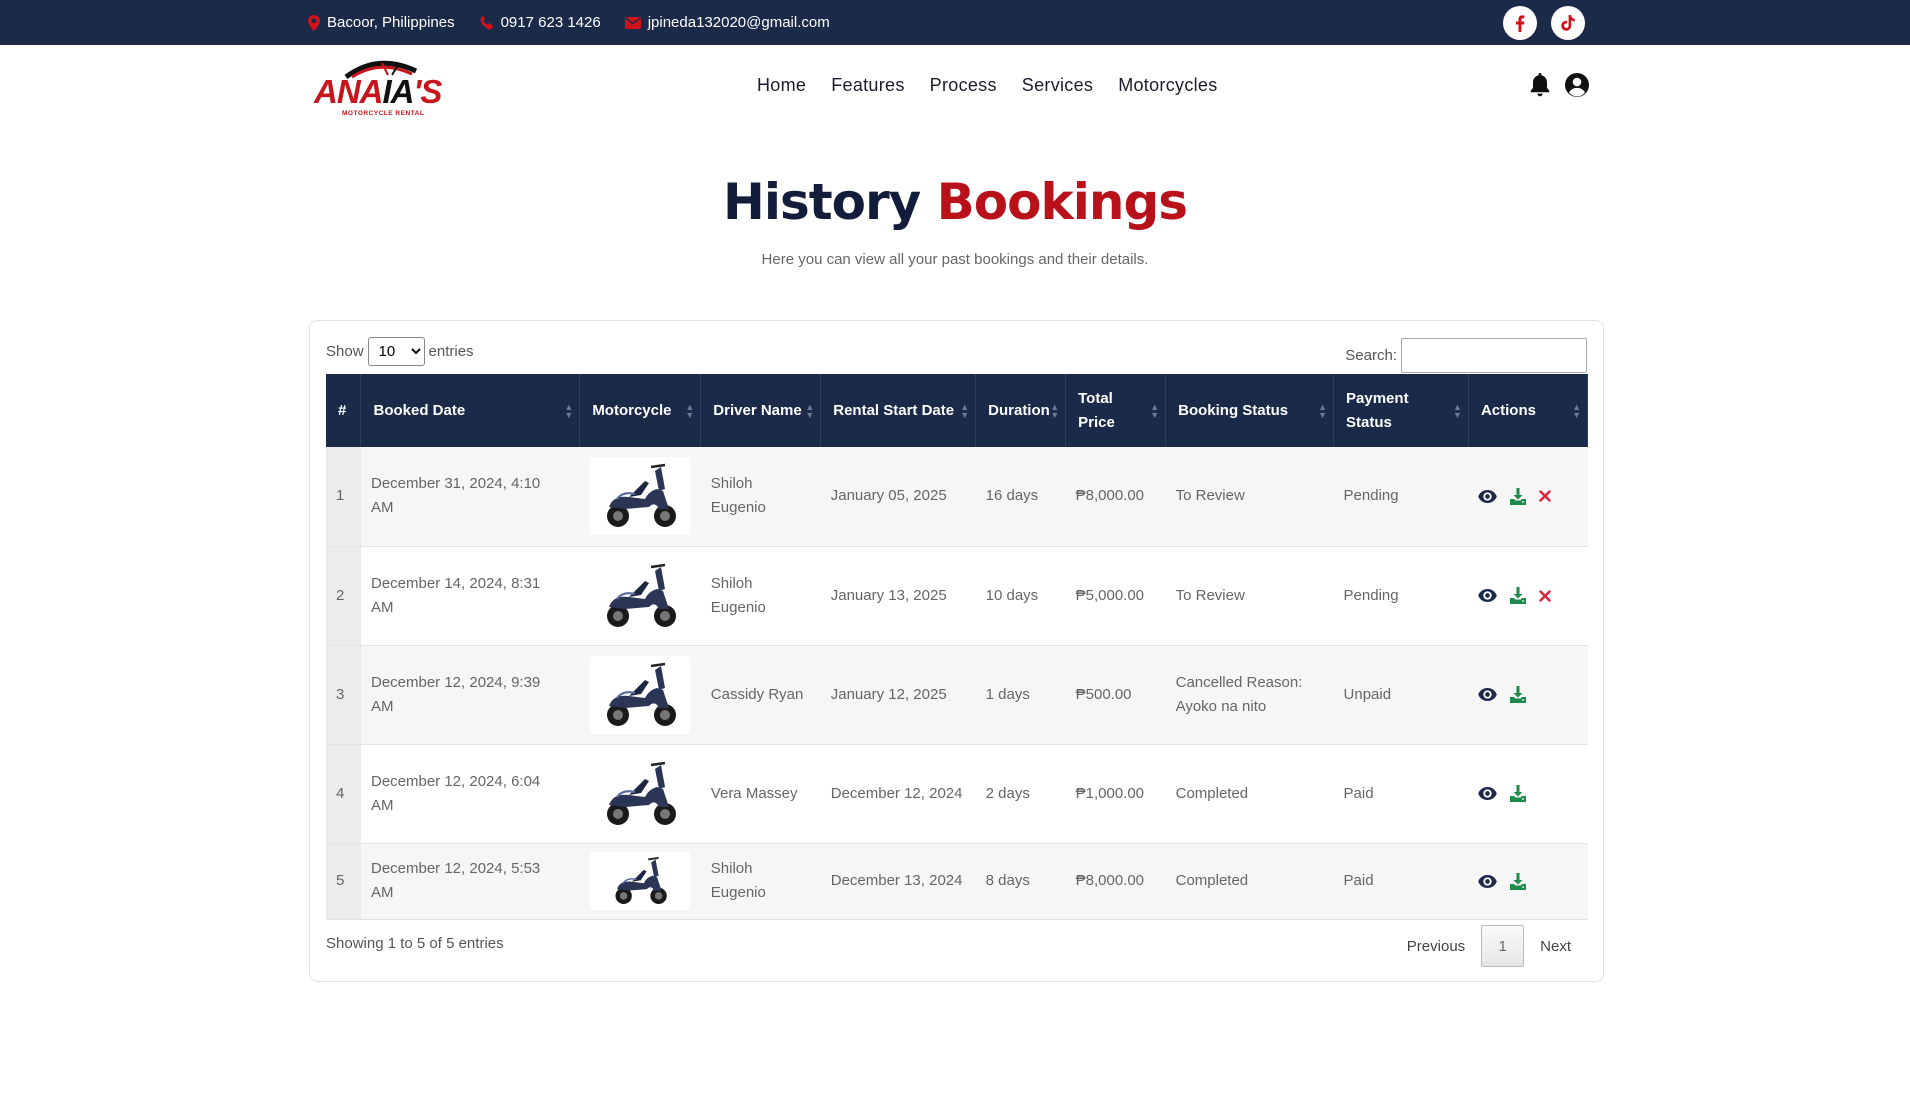 The image size is (1910, 1116). What do you see at coordinates (1116, 410) in the screenshot?
I see `col-header-total-price: Total Price ▲ ▼` at bounding box center [1116, 410].